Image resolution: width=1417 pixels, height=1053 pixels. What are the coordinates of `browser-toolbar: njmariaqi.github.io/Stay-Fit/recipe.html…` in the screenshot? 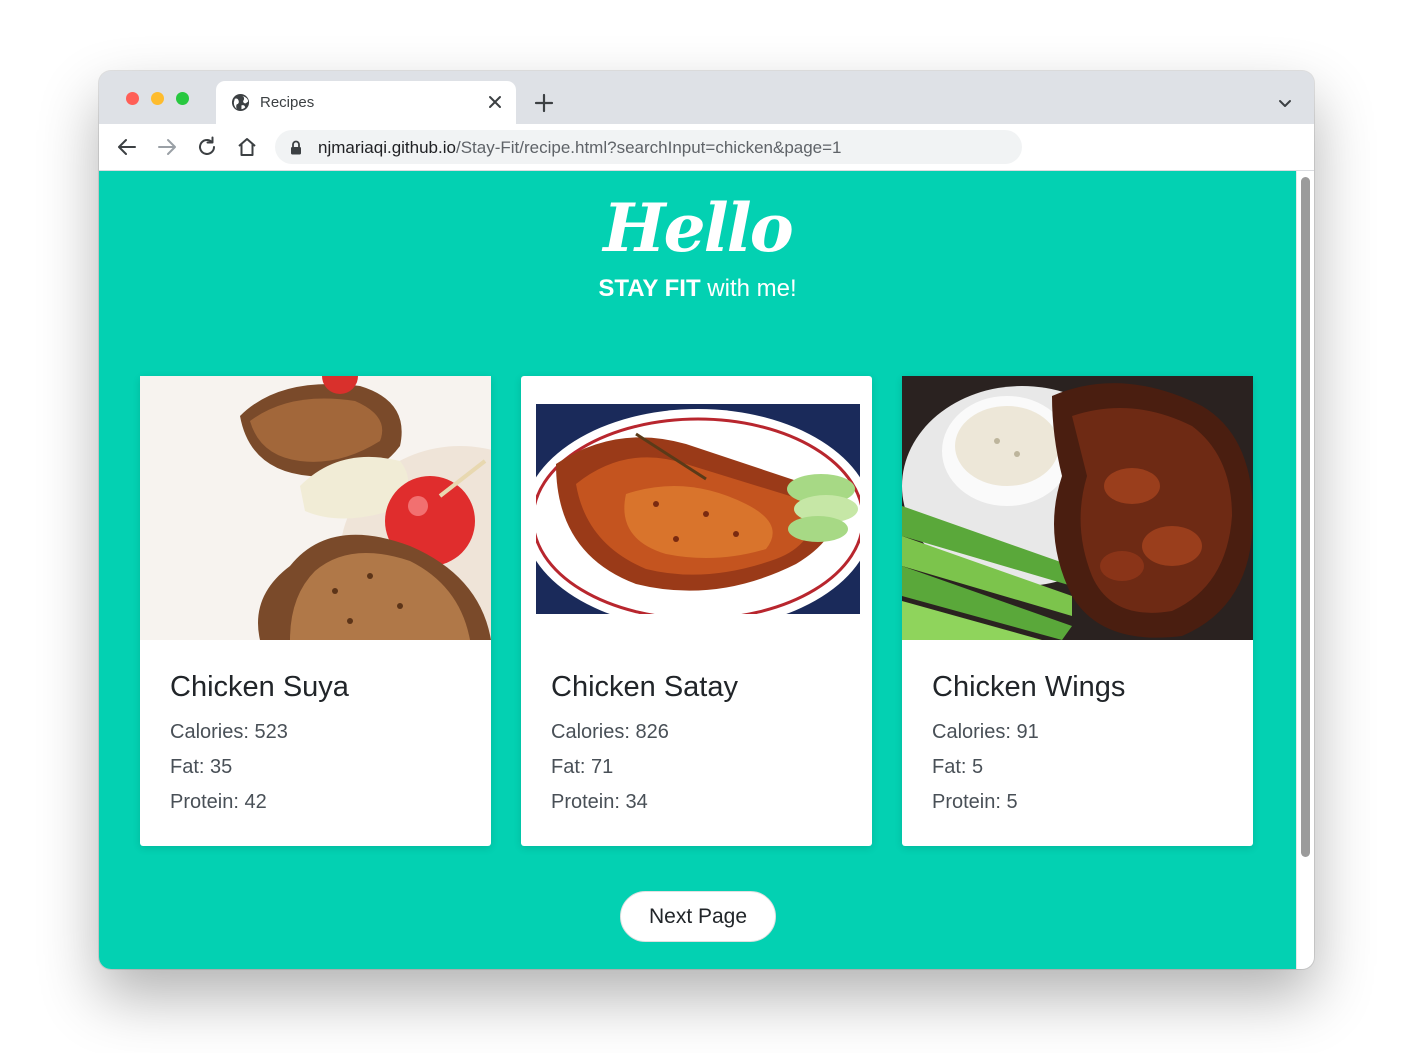 It's located at (706, 147).